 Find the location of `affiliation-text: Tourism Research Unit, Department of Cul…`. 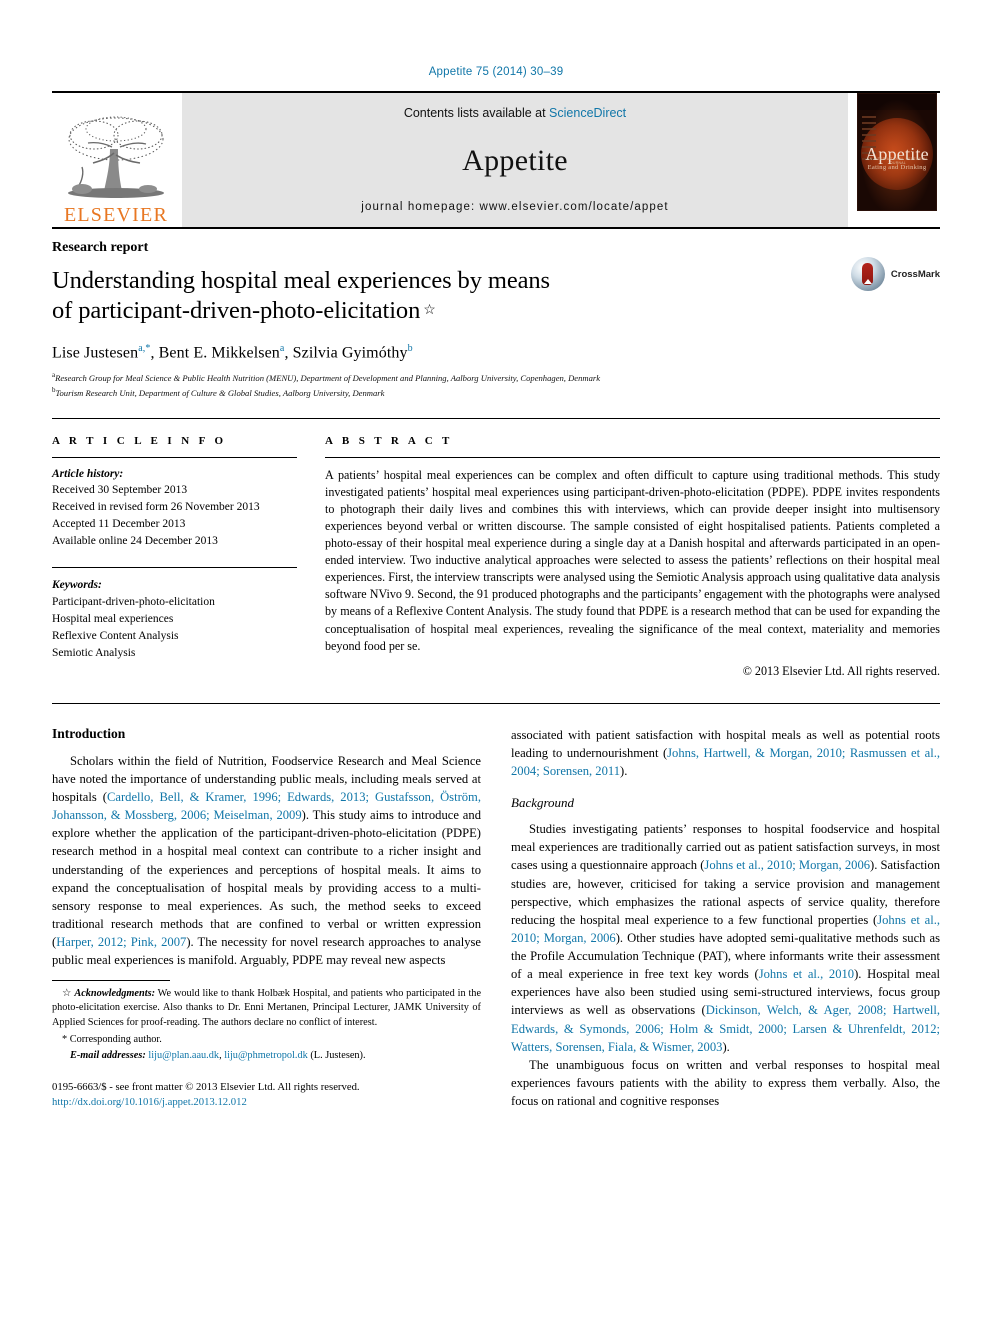

affiliation-text: Tourism Research Unit, Department of Cul… is located at coordinates (220, 392).